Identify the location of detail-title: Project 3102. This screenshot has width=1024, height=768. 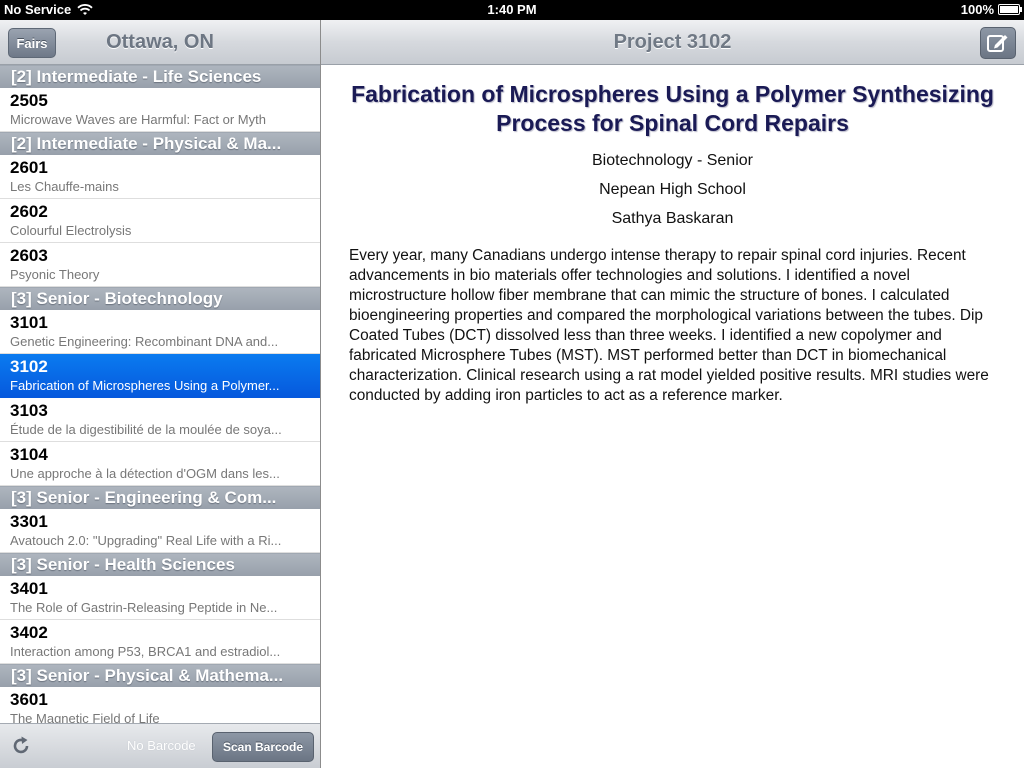
(672, 42).